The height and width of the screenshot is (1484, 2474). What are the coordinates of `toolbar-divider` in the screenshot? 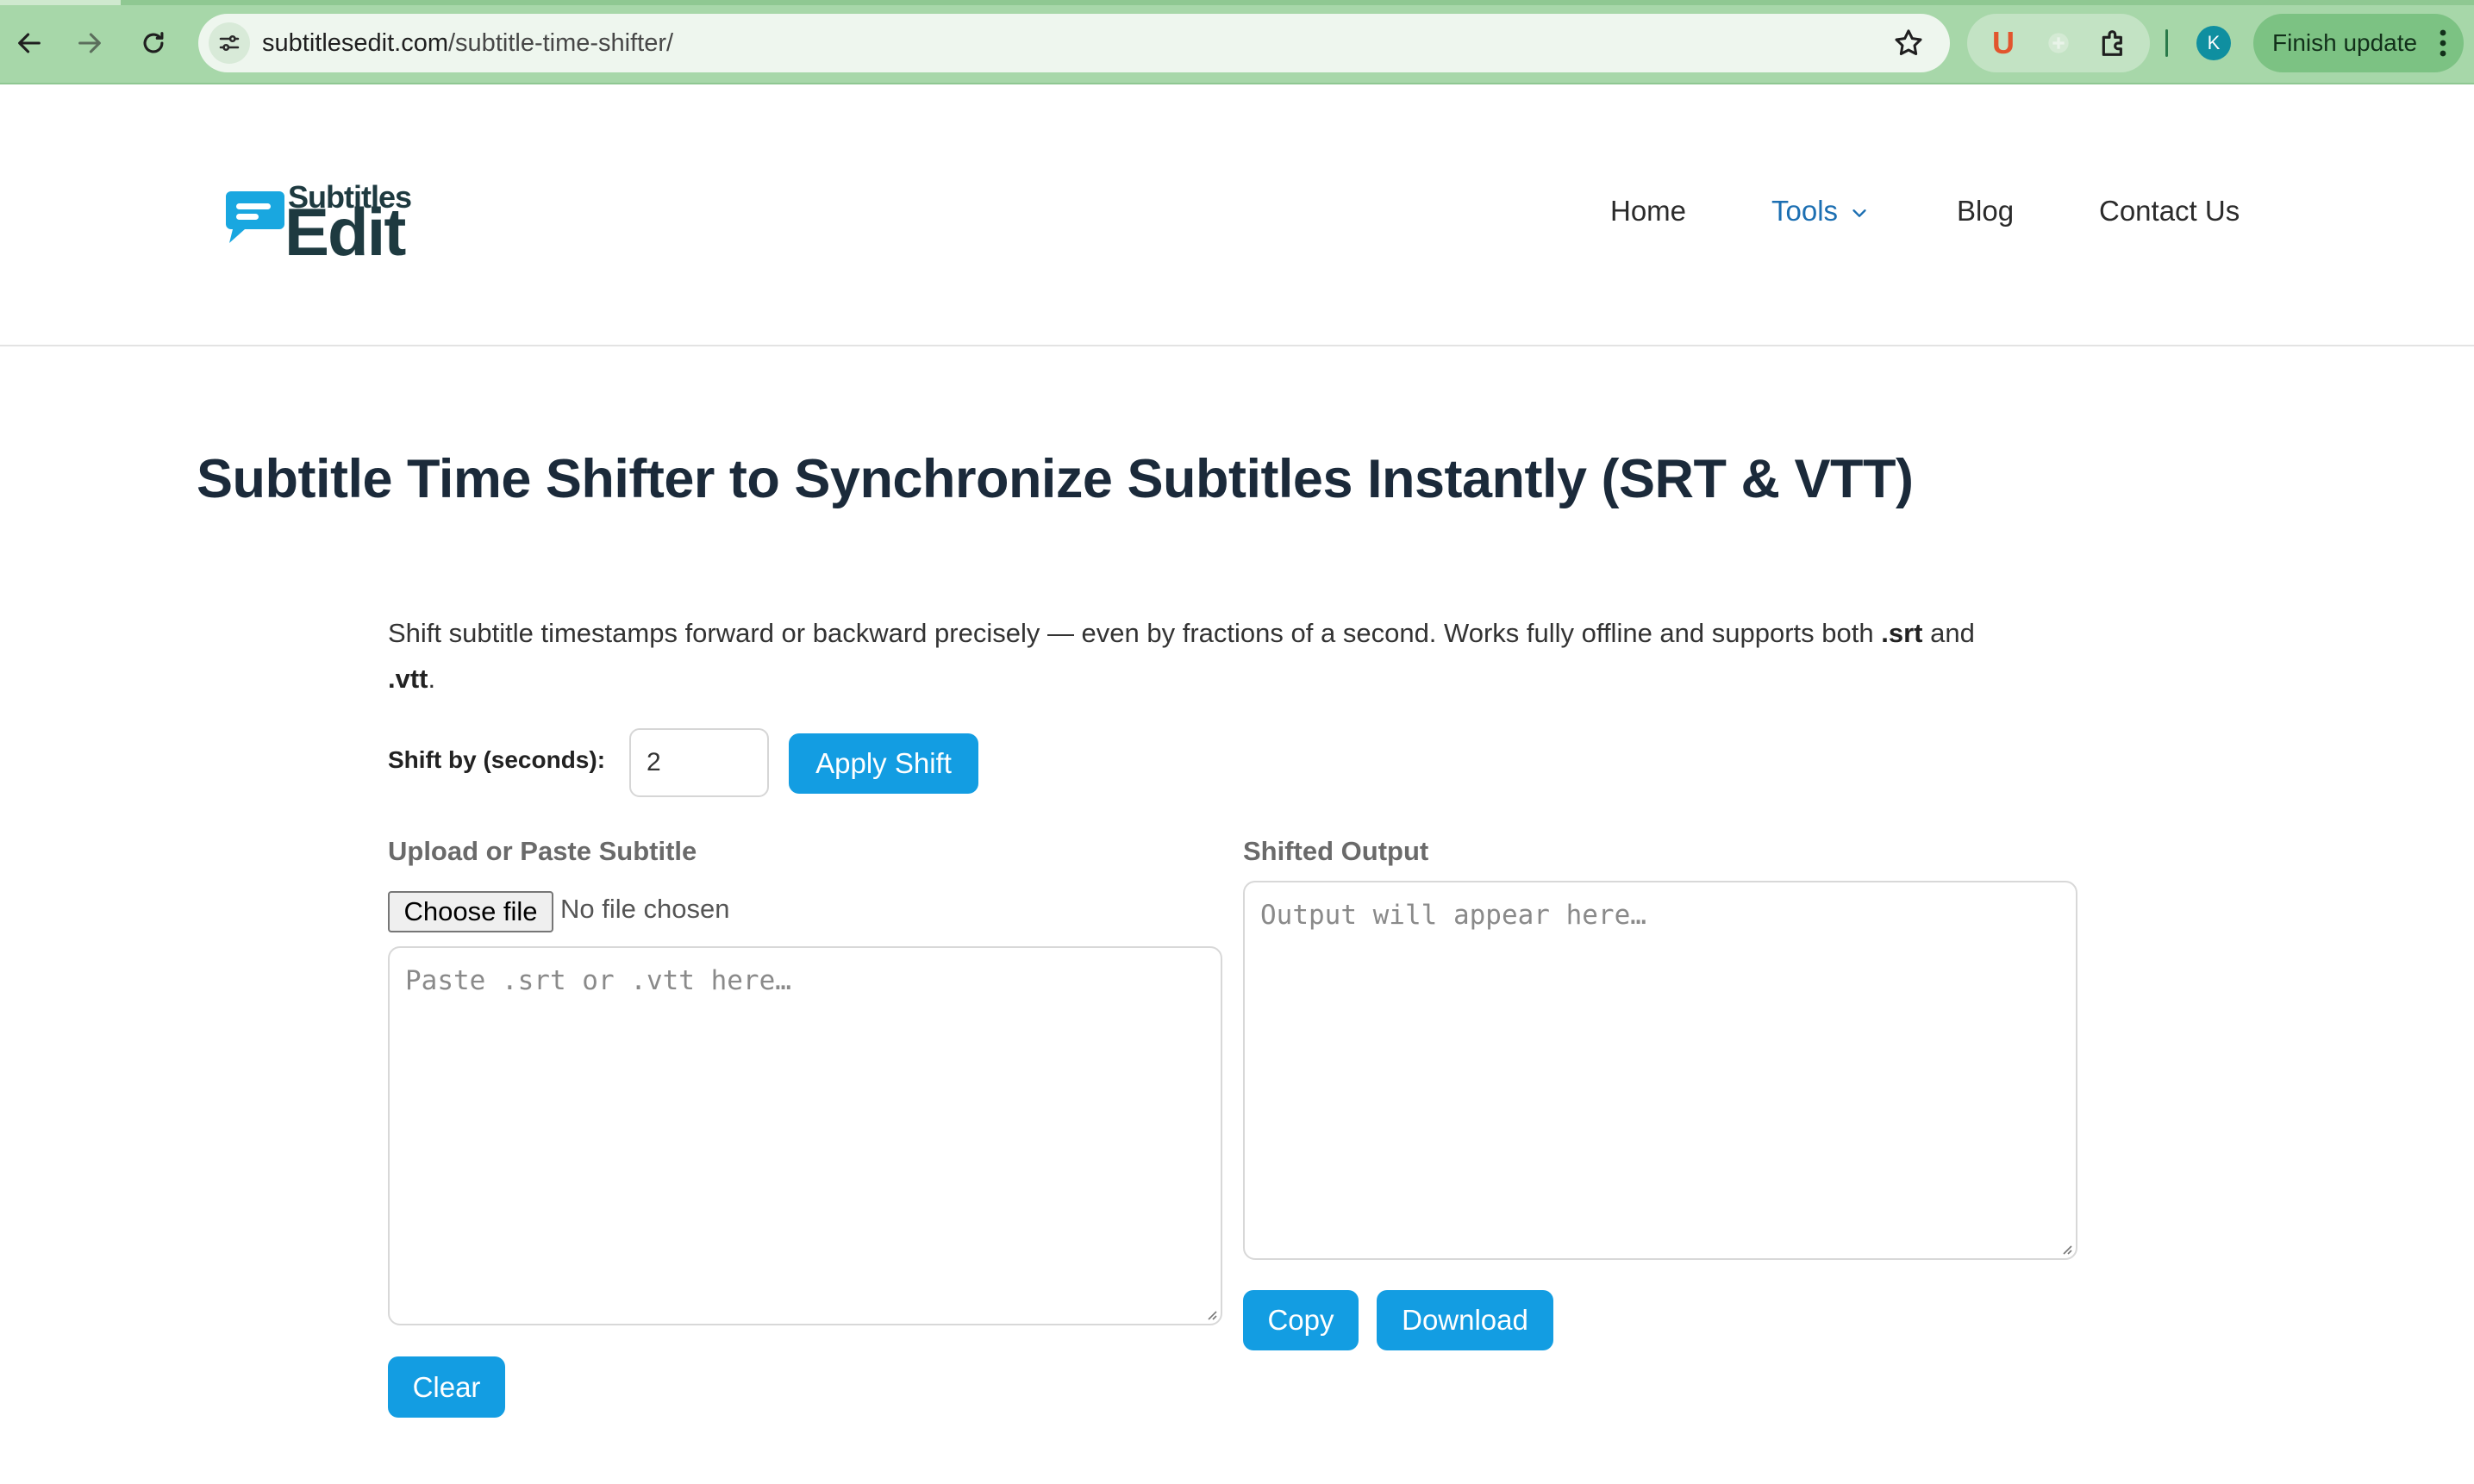 It's located at (2166, 43).